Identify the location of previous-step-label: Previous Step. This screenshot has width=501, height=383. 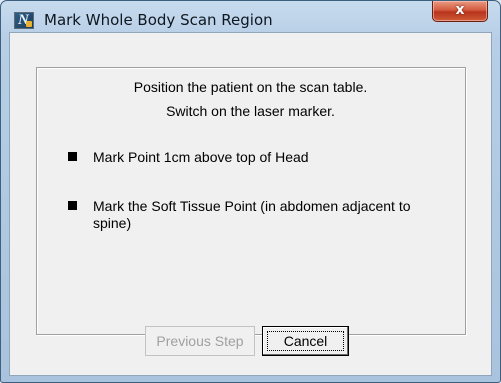
(200, 341).